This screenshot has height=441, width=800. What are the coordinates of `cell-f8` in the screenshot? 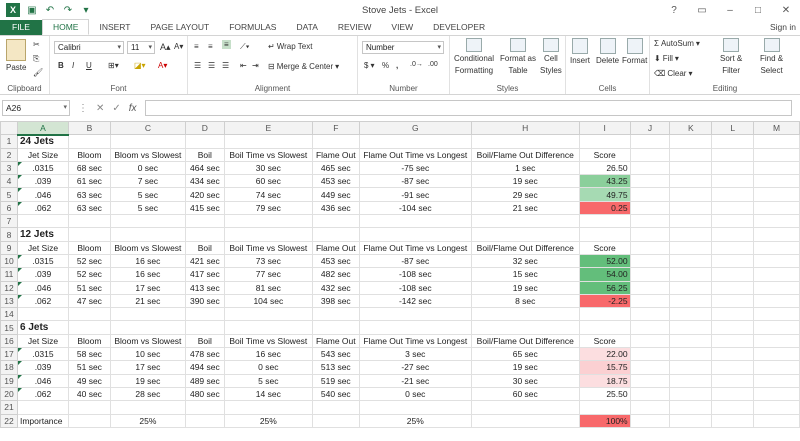 It's located at (335, 234).